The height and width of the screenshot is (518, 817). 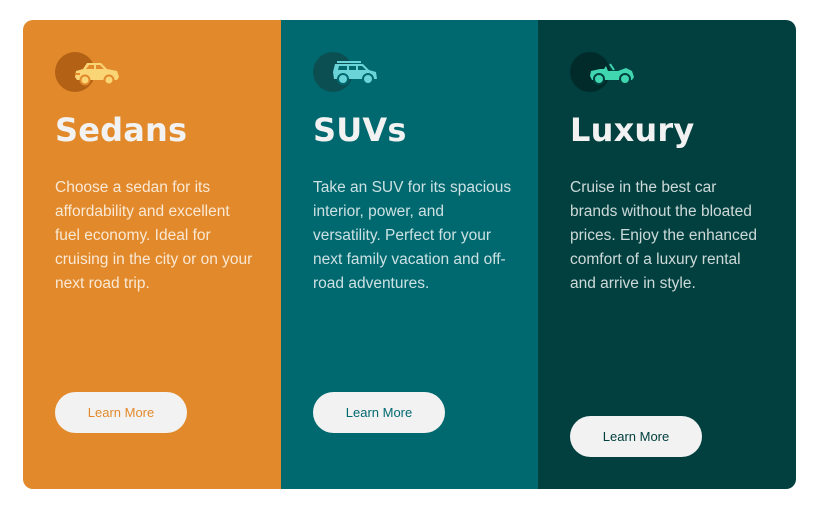 I want to click on learn-more-button-suvs: Learn More, so click(x=379, y=412).